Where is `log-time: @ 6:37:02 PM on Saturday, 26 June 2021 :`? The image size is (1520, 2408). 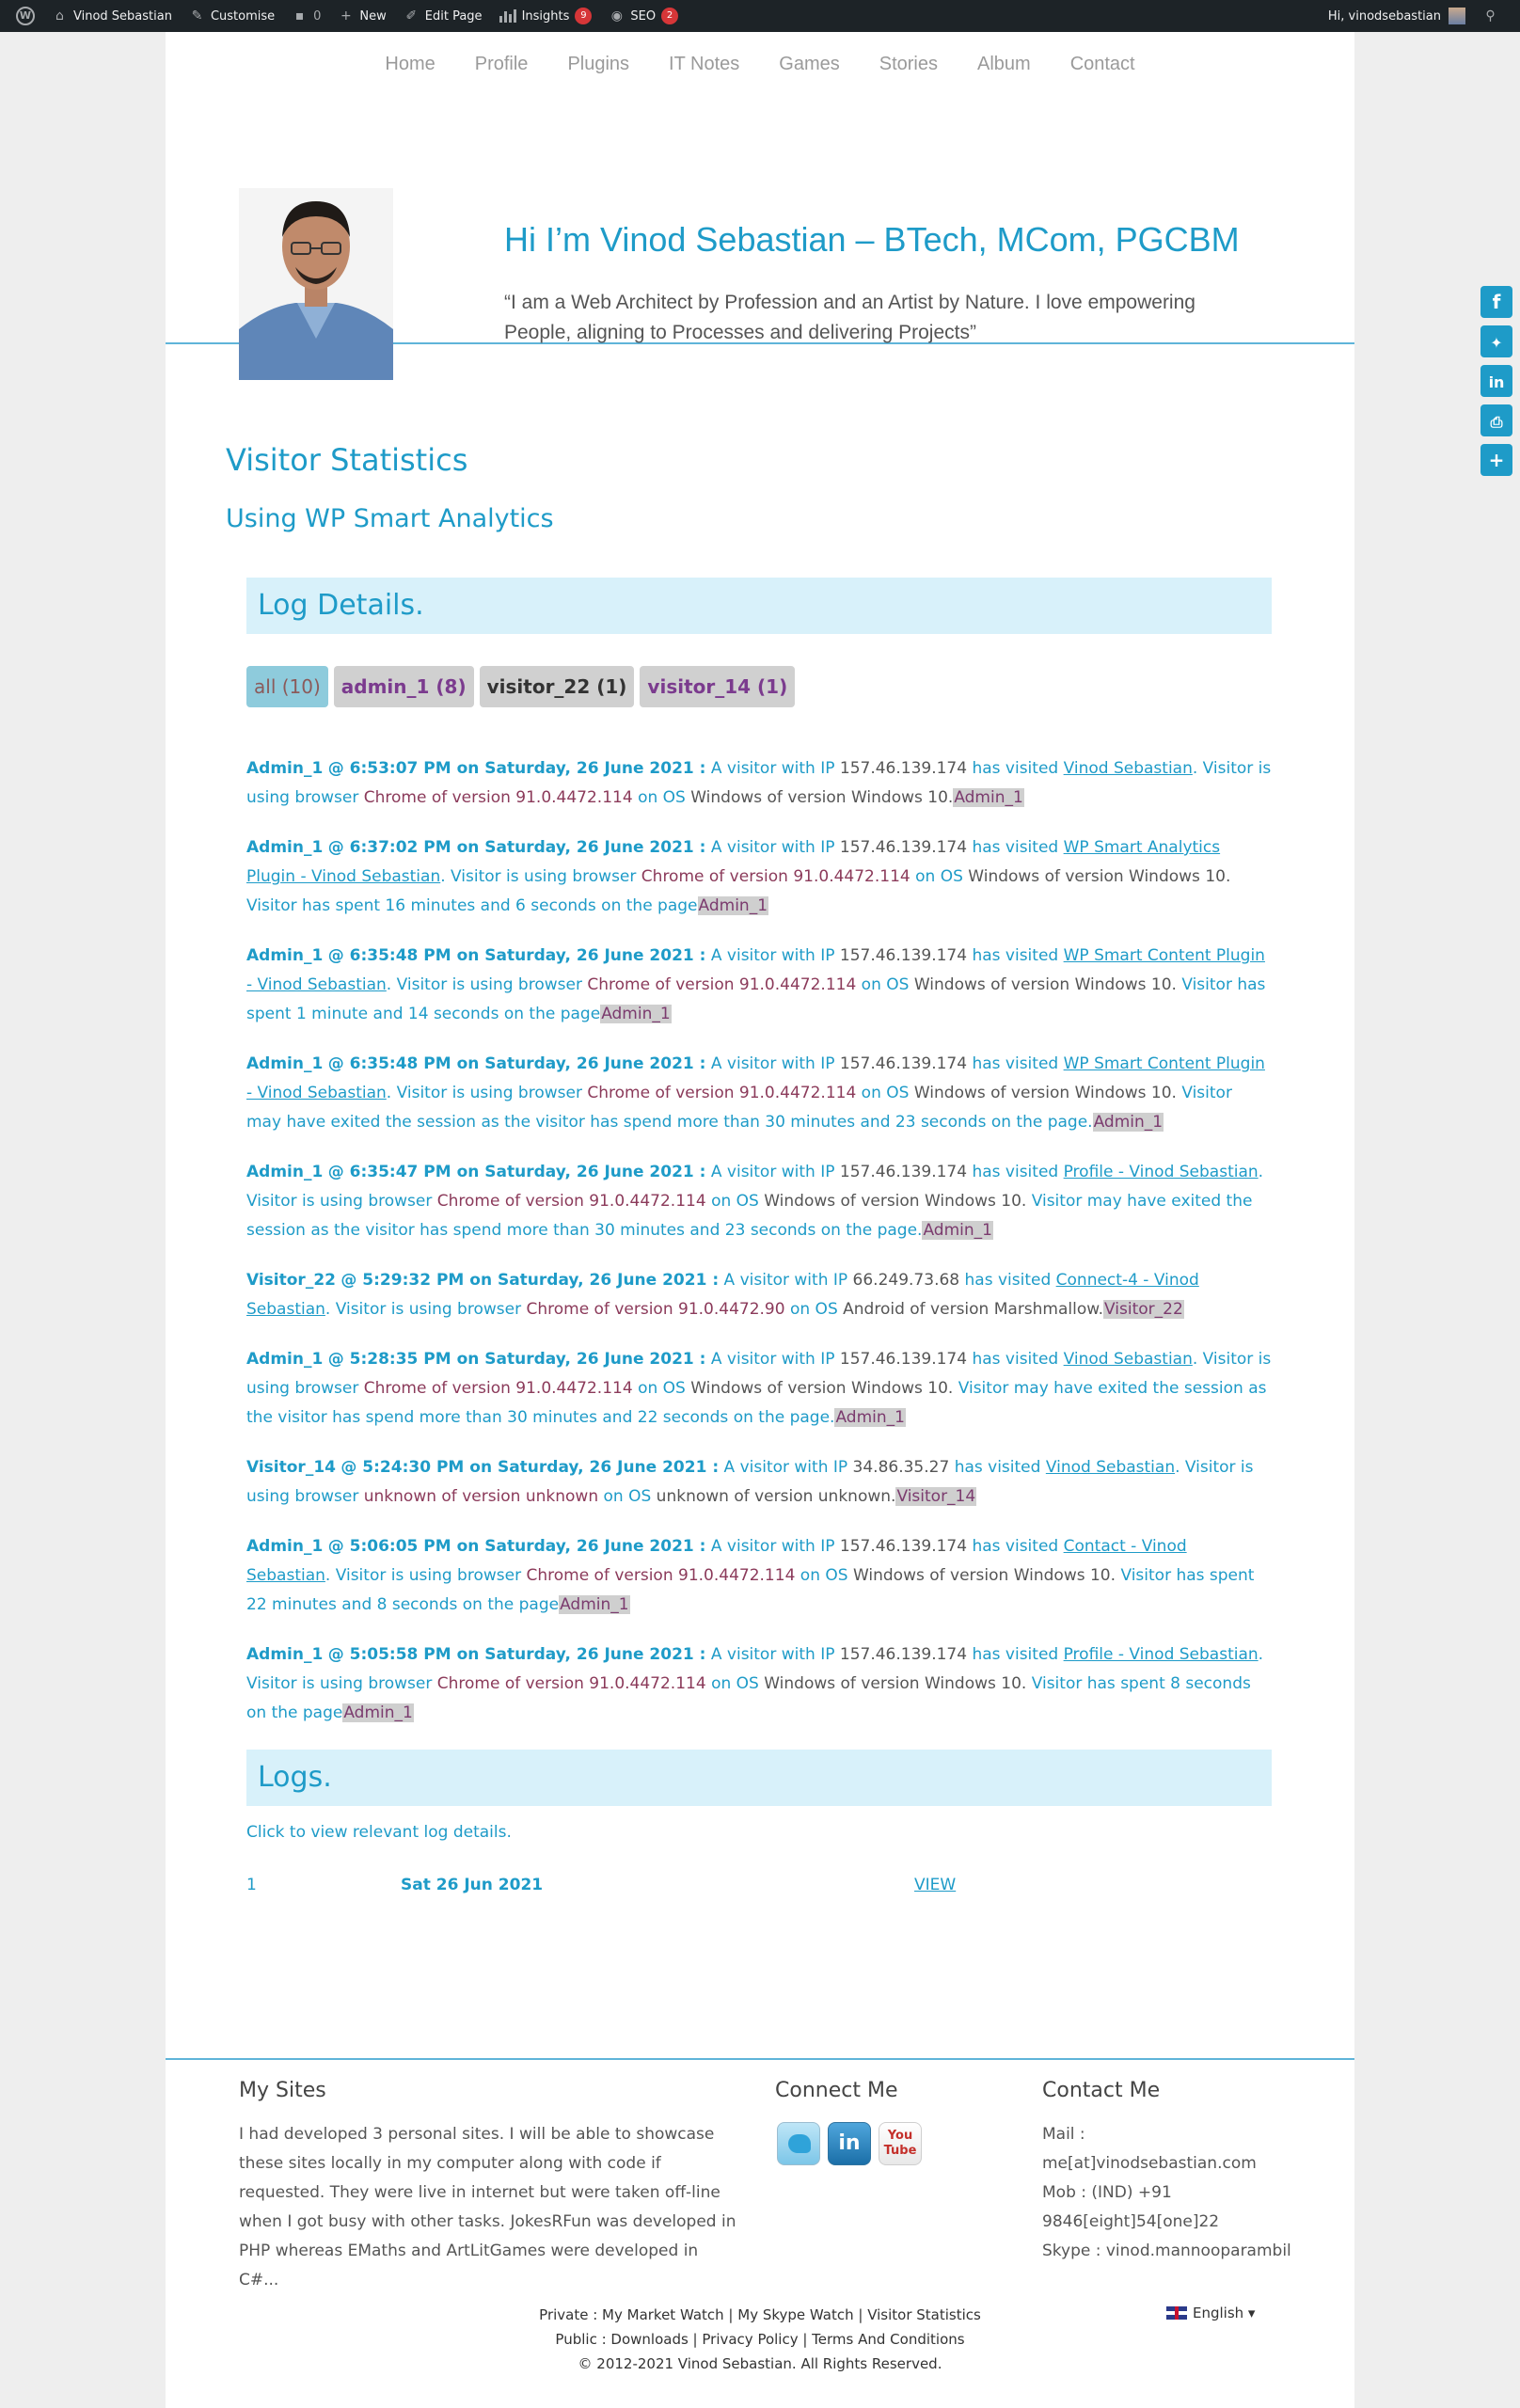 log-time: @ 6:37:02 PM on Saturday, 26 June 2021 : is located at coordinates (516, 848).